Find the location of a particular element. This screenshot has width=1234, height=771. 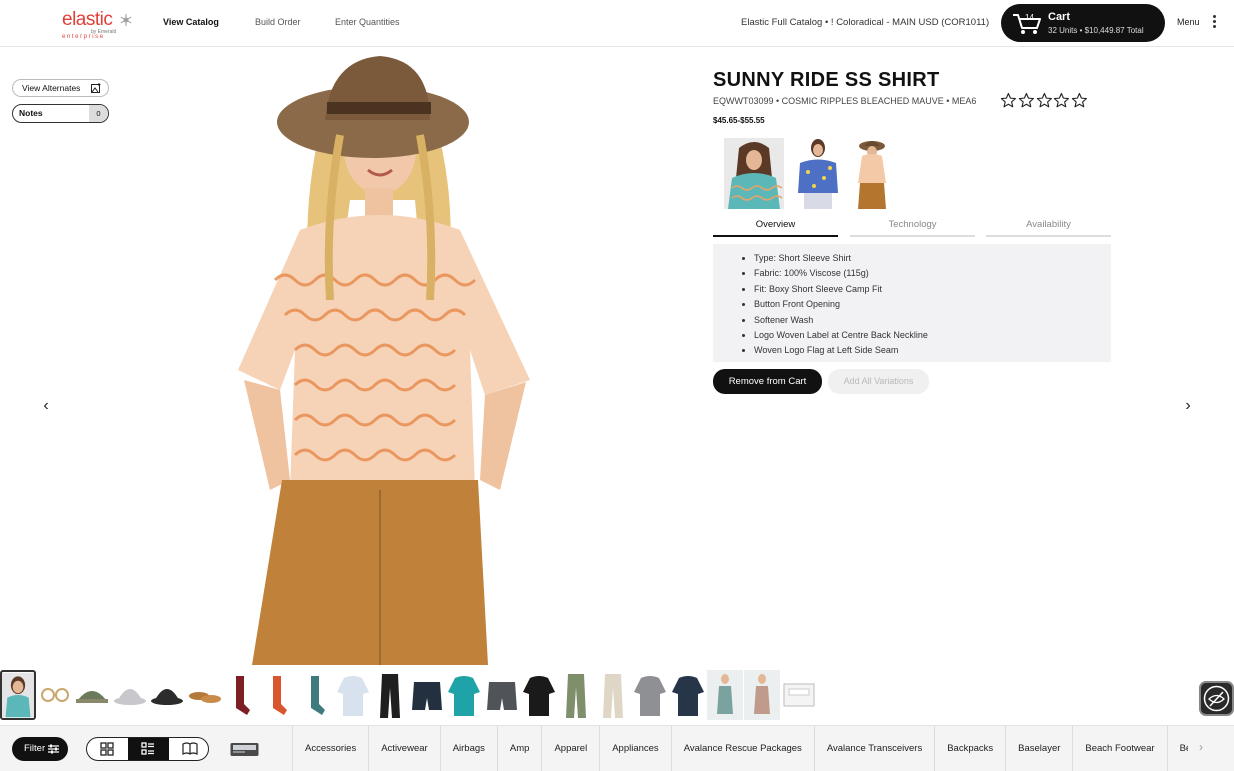

category-item: Accessories is located at coordinates (330, 748).